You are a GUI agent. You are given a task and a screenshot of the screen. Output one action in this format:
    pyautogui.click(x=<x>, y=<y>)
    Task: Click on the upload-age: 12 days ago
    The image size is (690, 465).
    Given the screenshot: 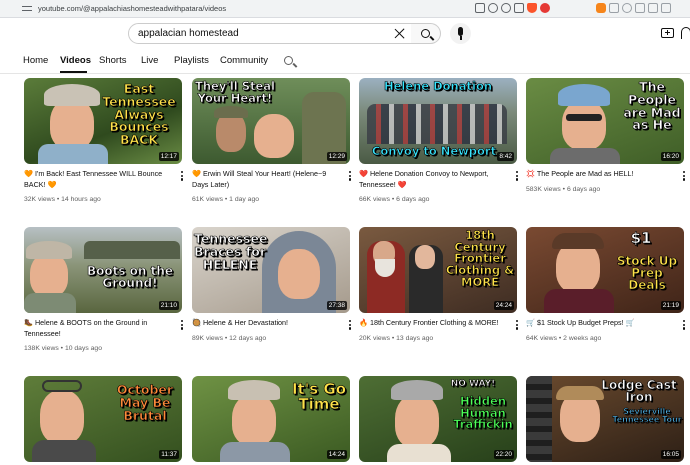 What is the action you would take?
    pyautogui.click(x=248, y=338)
    